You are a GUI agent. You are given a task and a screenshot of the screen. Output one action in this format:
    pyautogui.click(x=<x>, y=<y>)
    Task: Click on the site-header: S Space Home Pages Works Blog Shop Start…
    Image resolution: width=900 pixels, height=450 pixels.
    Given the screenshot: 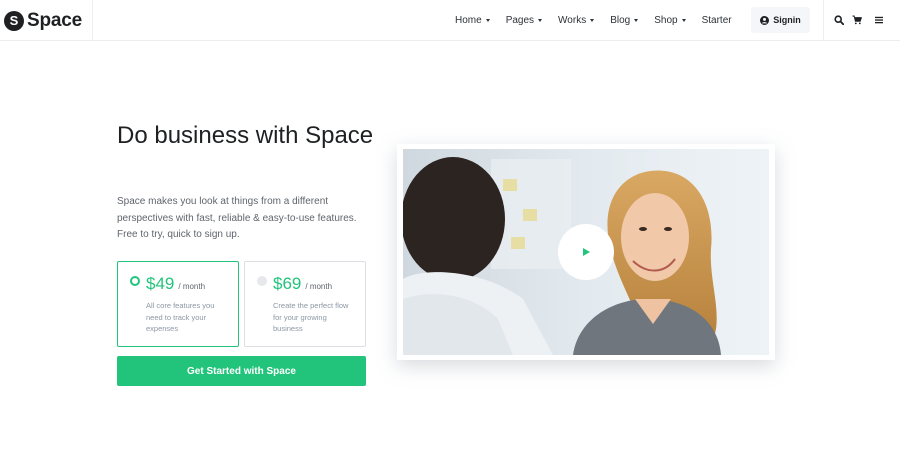 What is the action you would take?
    pyautogui.click(x=450, y=20)
    